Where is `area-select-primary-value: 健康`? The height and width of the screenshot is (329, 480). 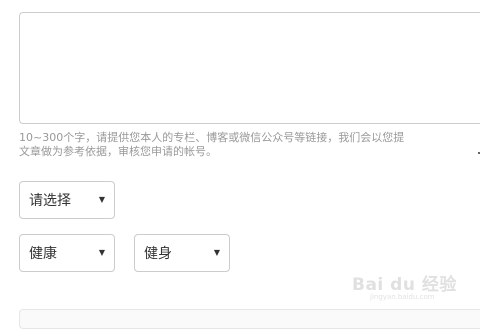 area-select-primary-value: 健康 is located at coordinates (43, 254).